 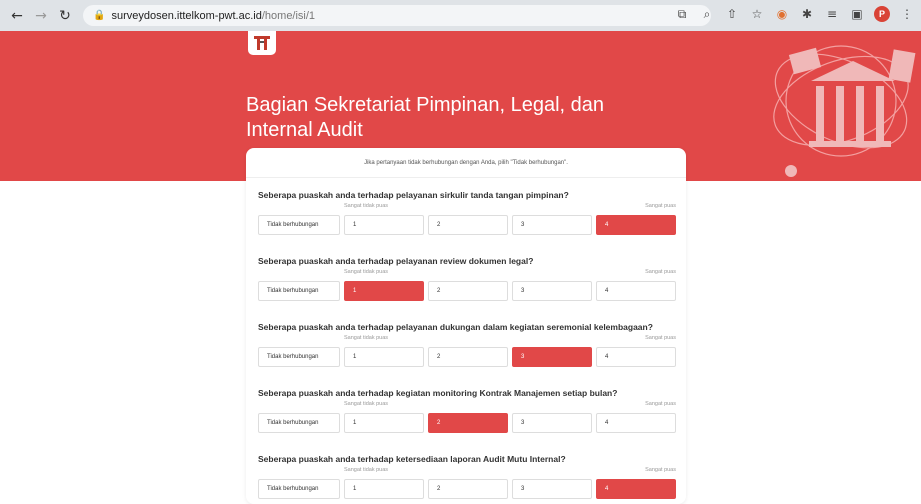 What do you see at coordinates (882, 14) in the screenshot?
I see `profile-avatar: P` at bounding box center [882, 14].